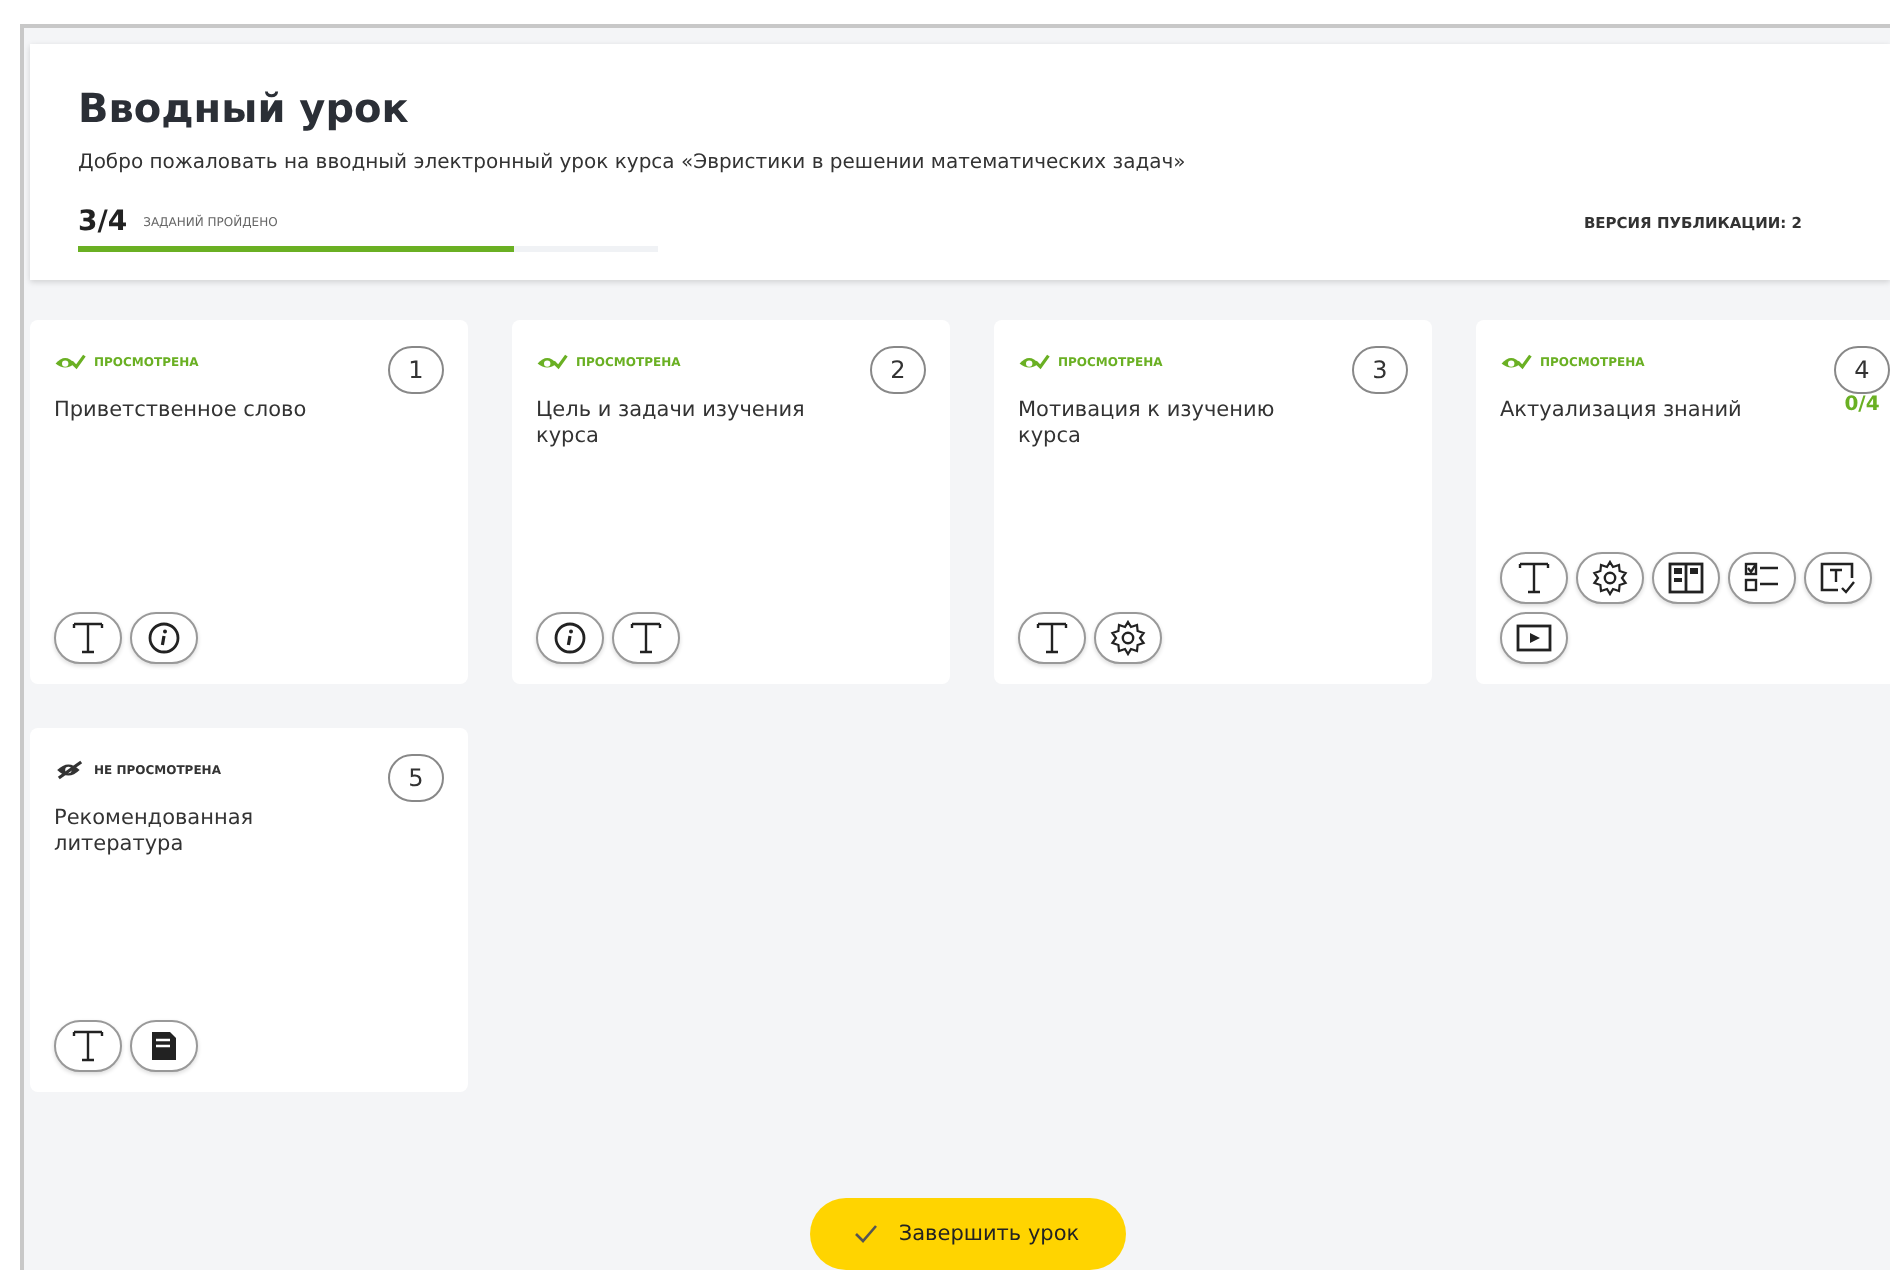 Image resolution: width=1890 pixels, height=1270 pixels. I want to click on score-label: 0/4, so click(1862, 405).